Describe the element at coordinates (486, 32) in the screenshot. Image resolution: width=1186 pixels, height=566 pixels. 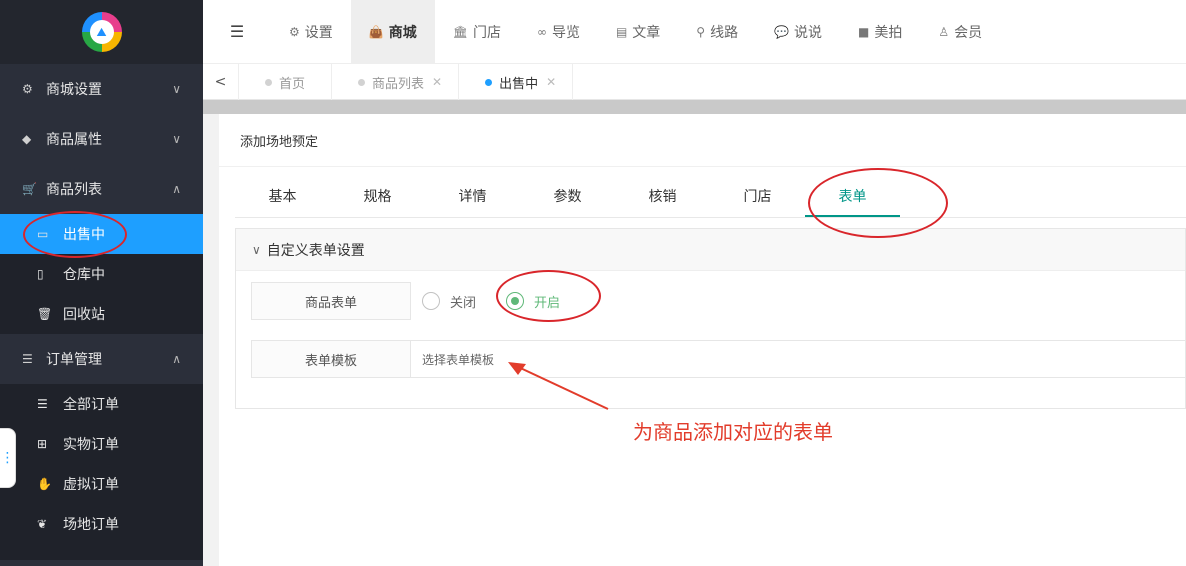
I see `topnav-label: 门店` at that location.